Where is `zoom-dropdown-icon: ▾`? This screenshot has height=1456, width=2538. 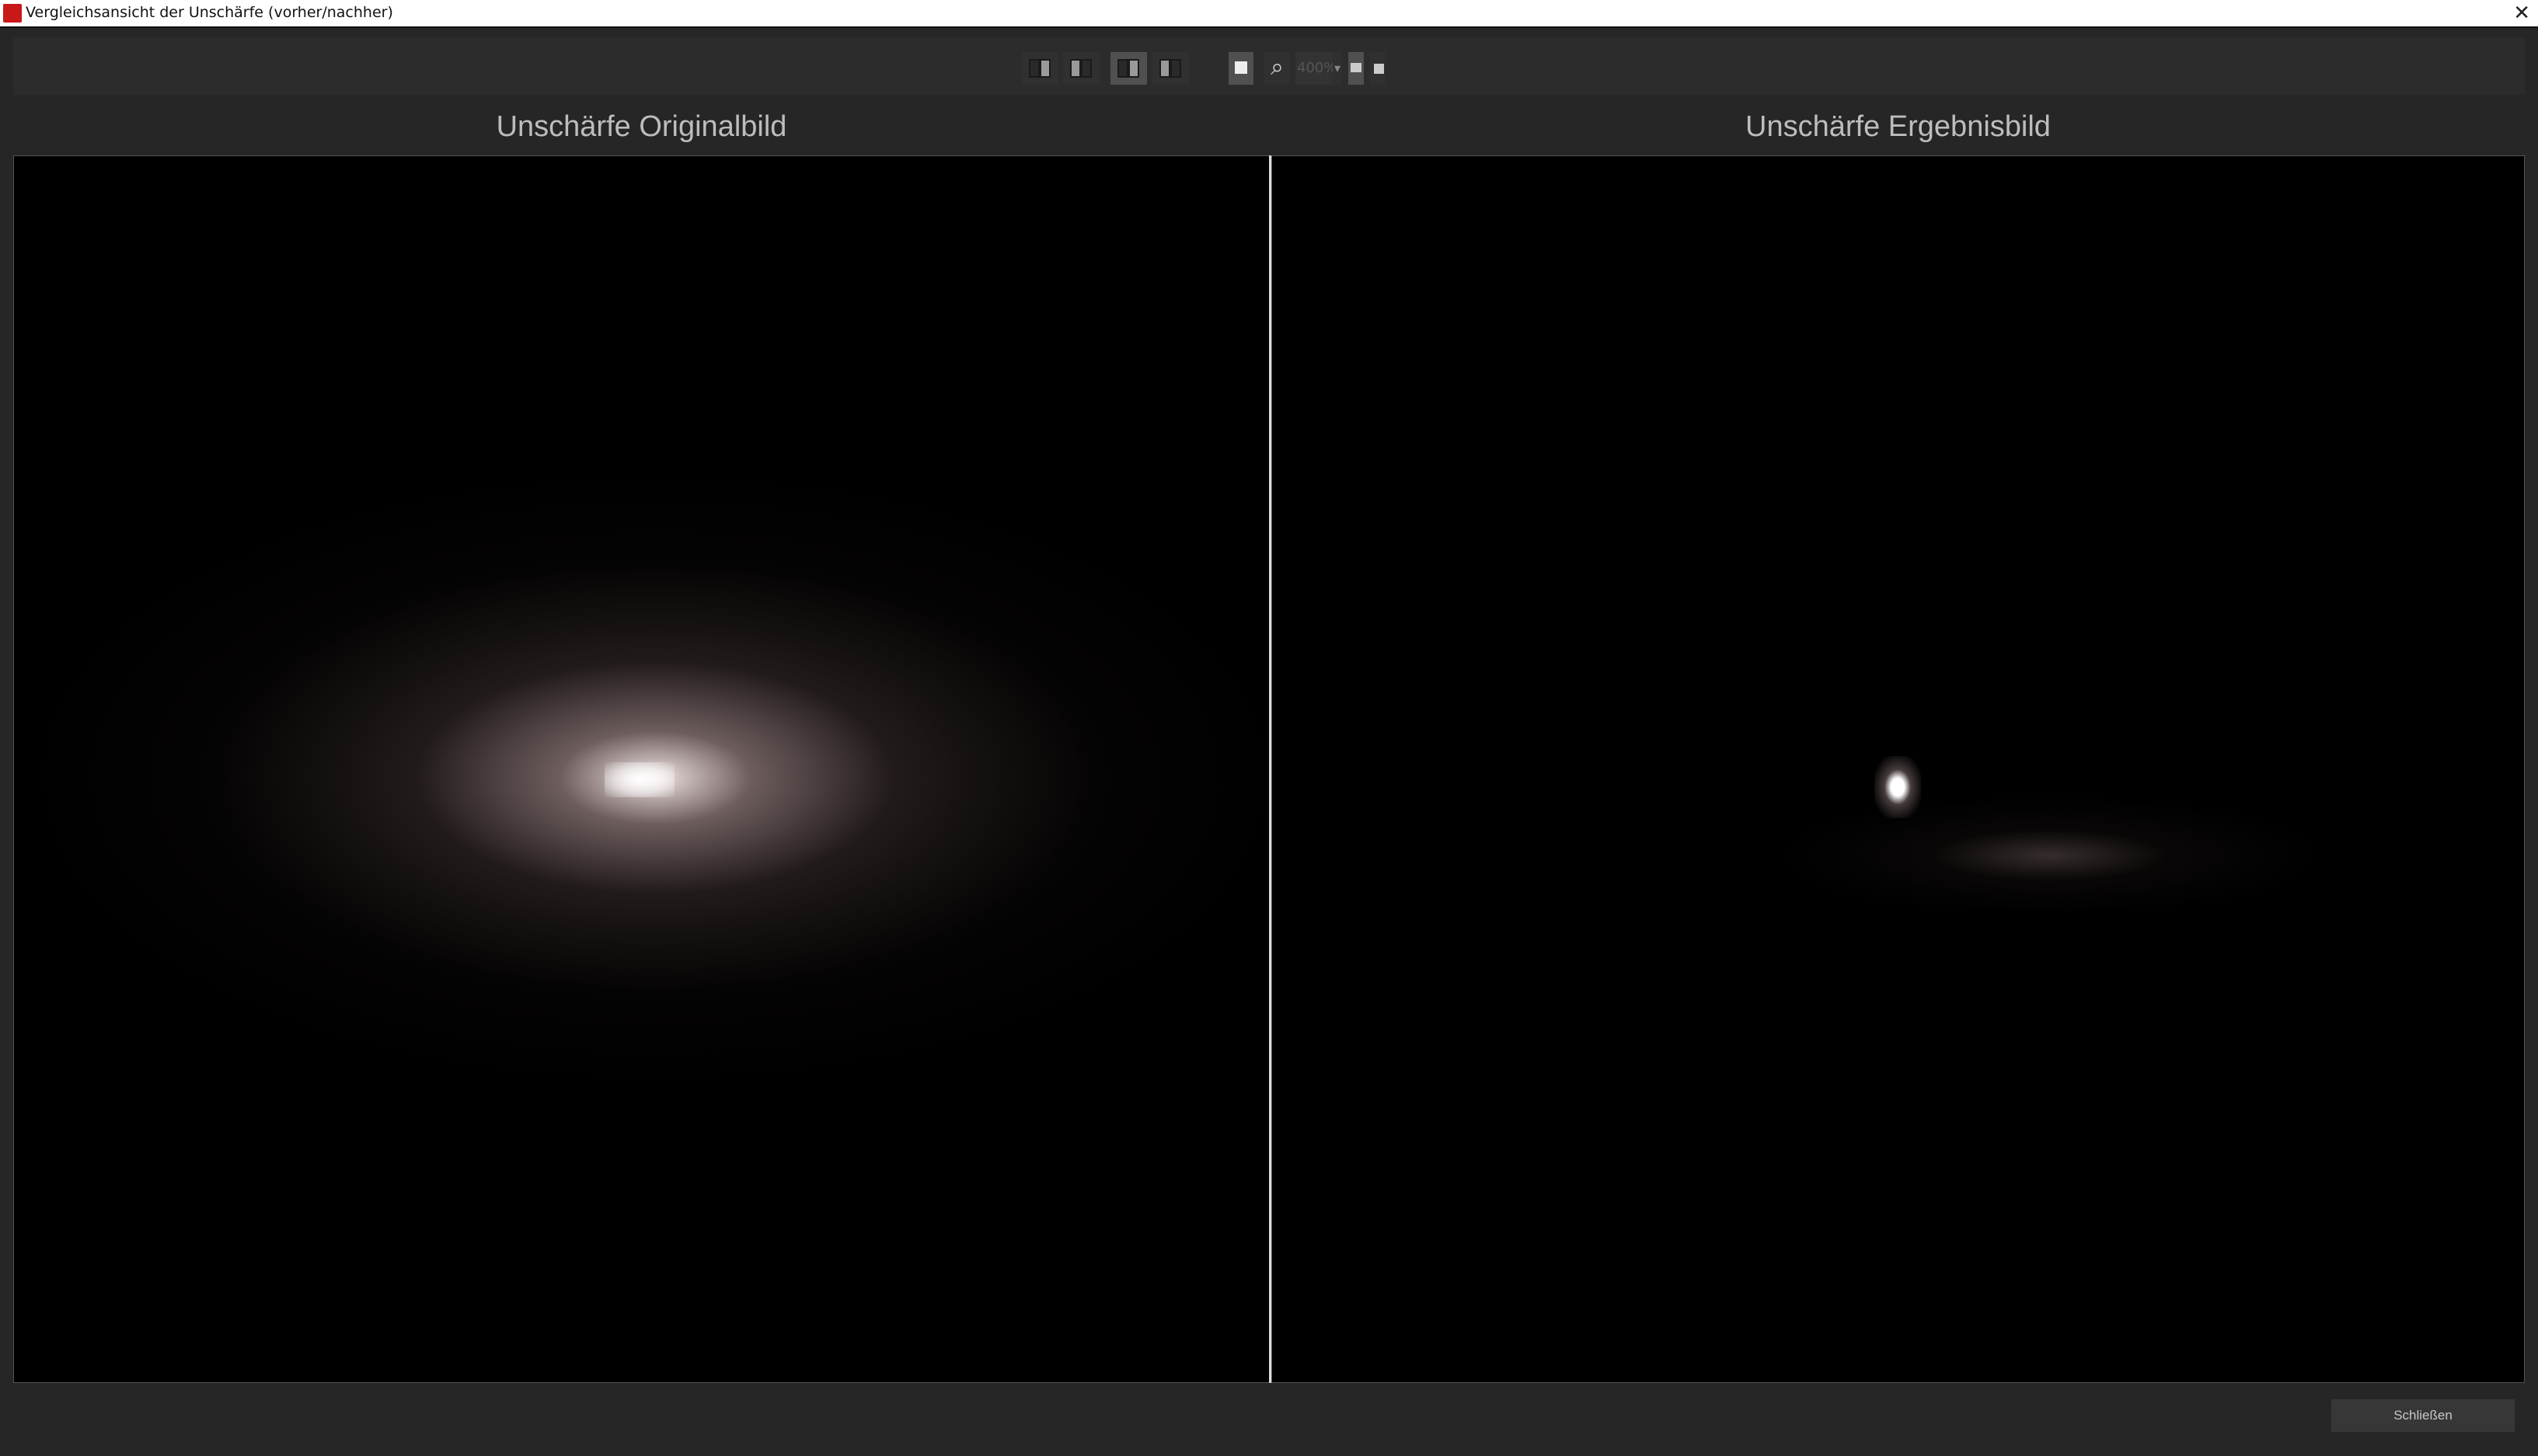
zoom-dropdown-icon: ▾ is located at coordinates (1337, 69).